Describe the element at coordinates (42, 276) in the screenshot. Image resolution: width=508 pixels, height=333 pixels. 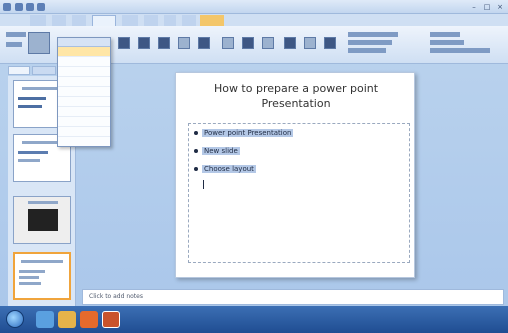
I see `slide-thumbnail-selected` at that location.